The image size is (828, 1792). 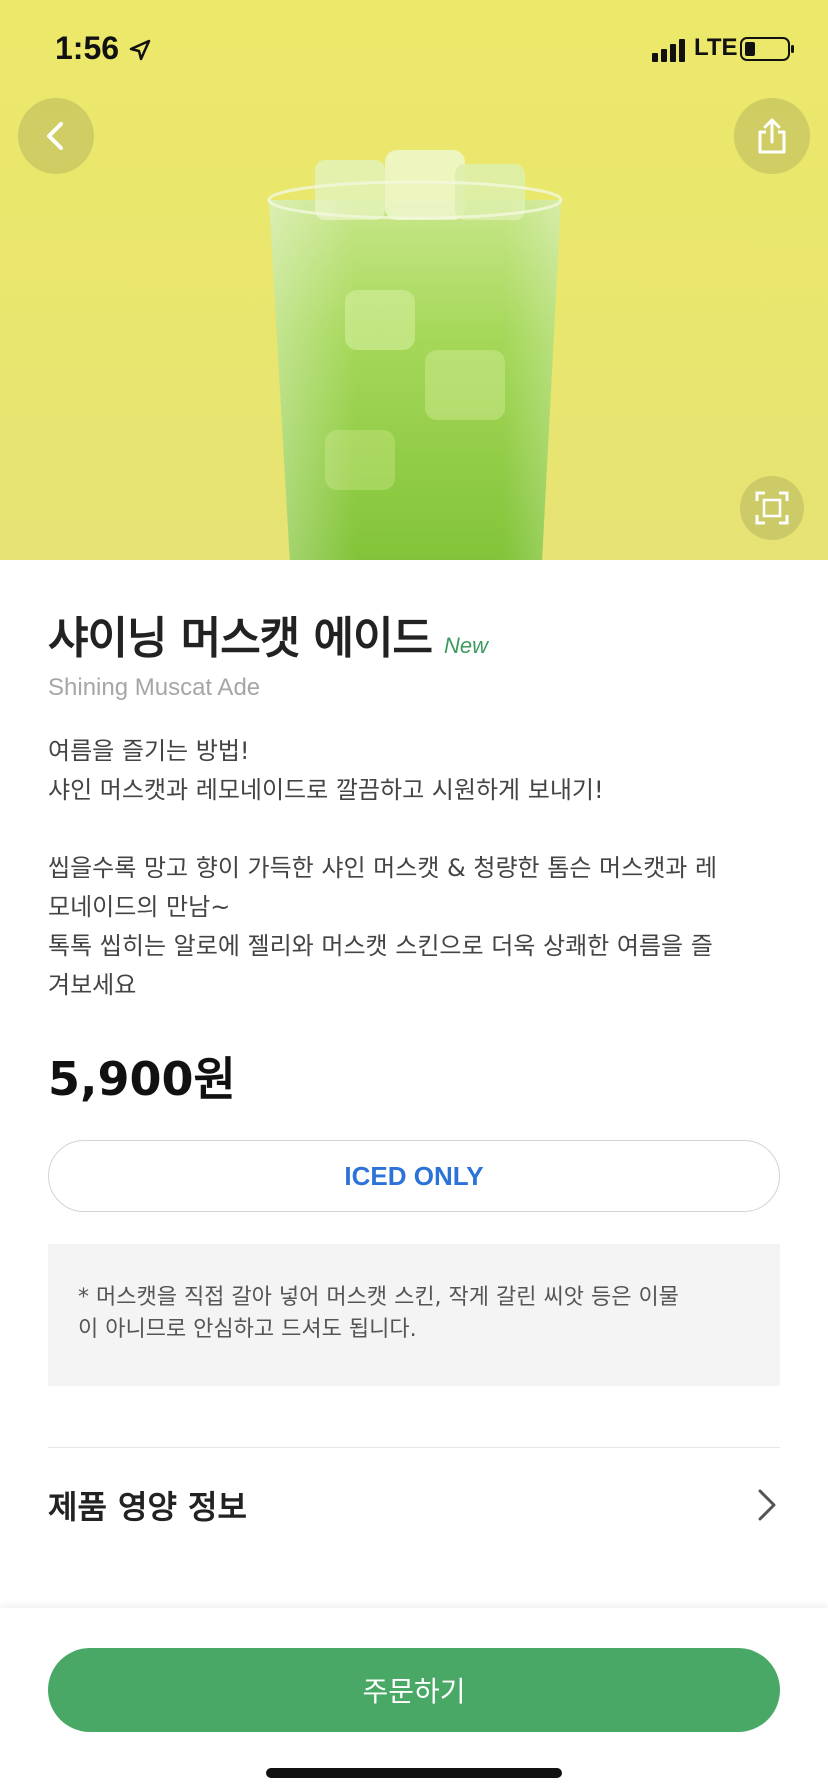 I want to click on status-time: 1:56, so click(x=87, y=48).